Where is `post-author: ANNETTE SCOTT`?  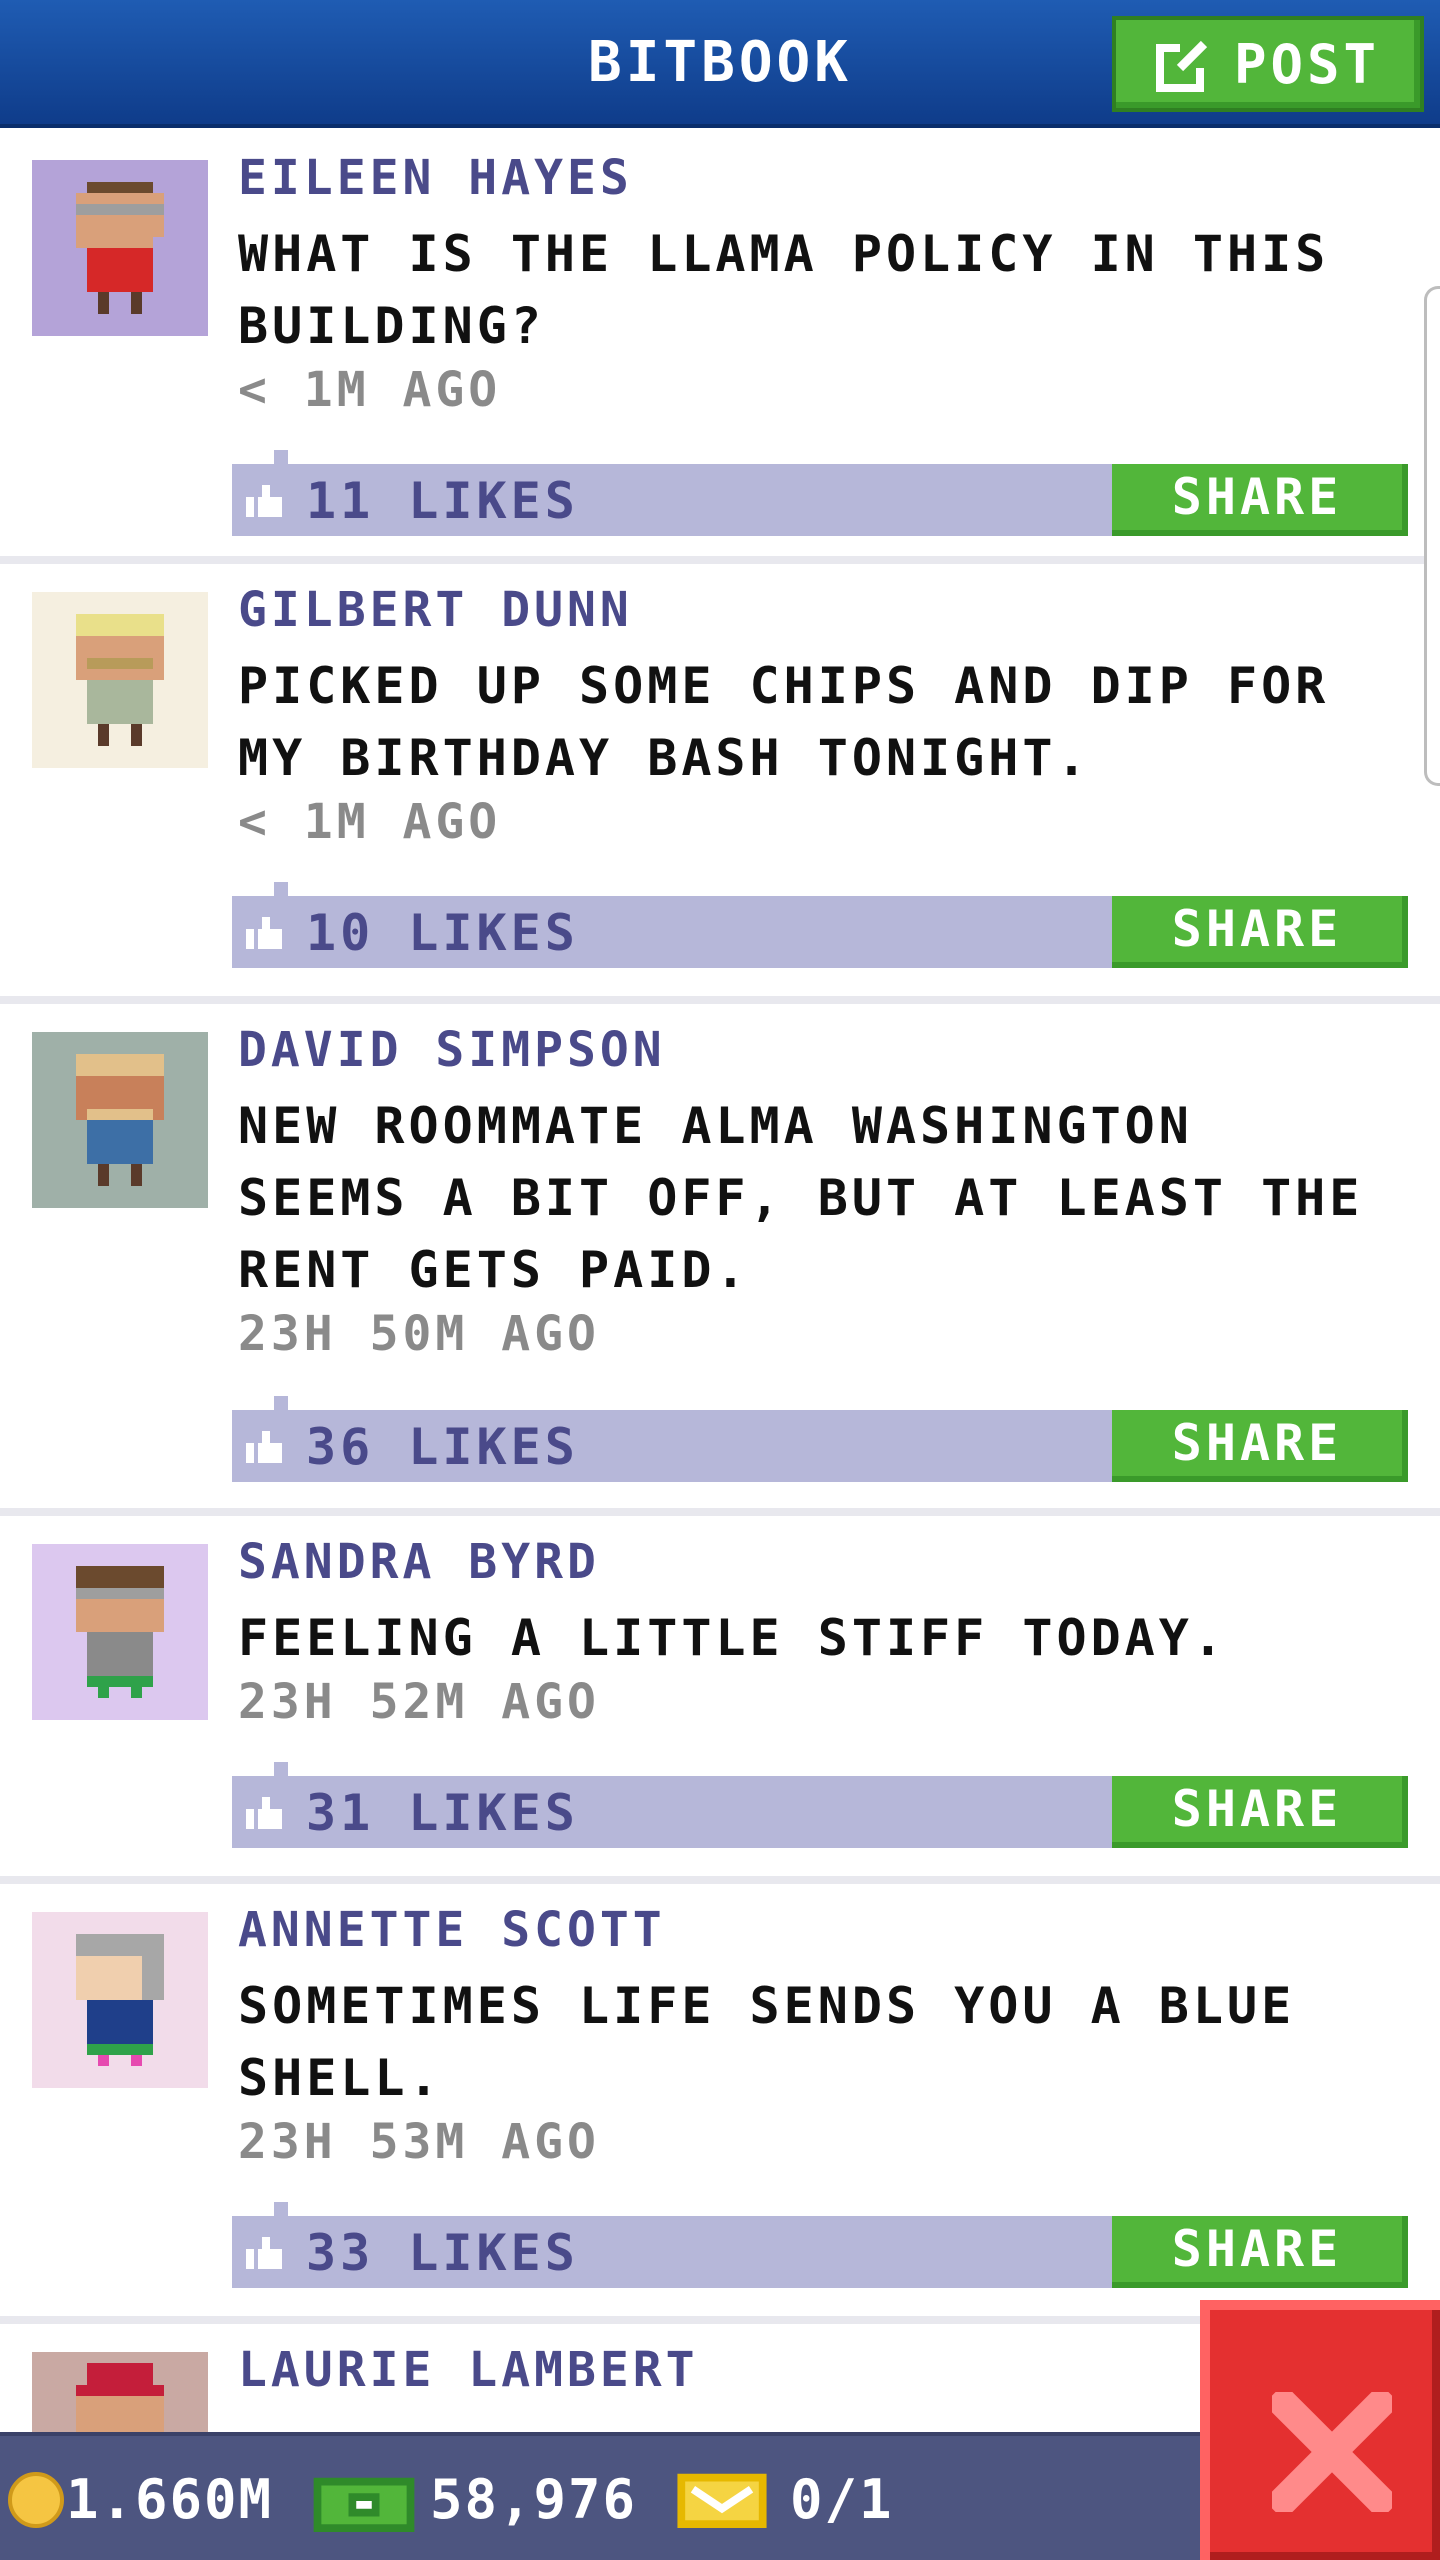 post-author: ANNETTE SCOTT is located at coordinates (452, 1930).